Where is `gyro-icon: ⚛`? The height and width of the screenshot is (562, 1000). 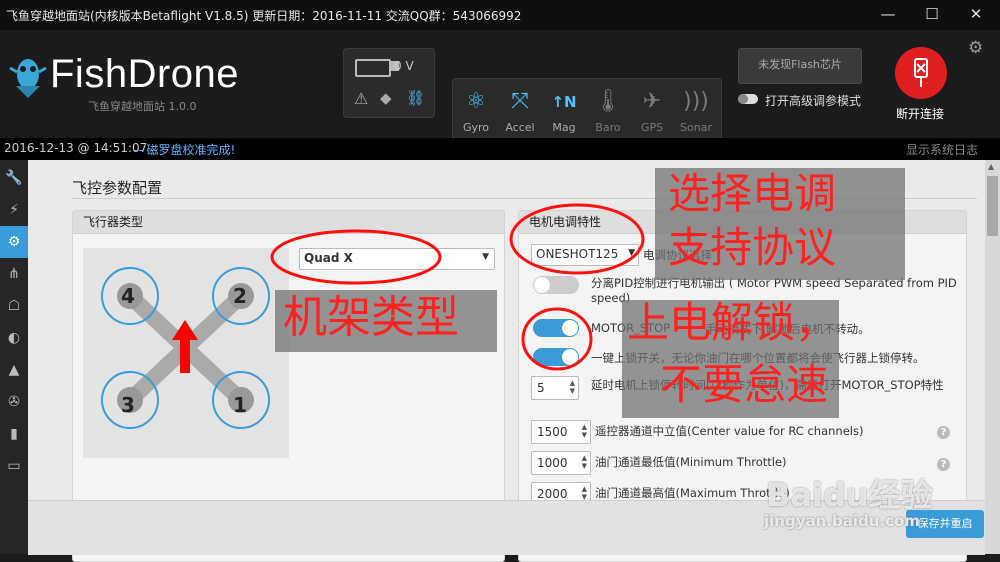
gyro-icon: ⚛ is located at coordinates (476, 101).